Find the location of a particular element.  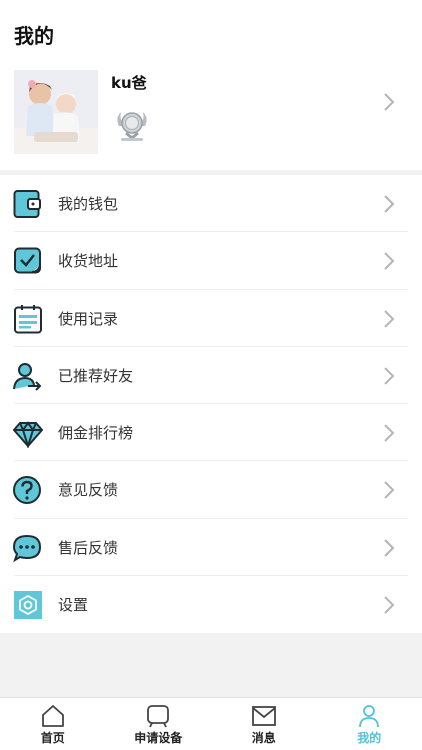

menu-label: 售后反馈 is located at coordinates (88, 547).